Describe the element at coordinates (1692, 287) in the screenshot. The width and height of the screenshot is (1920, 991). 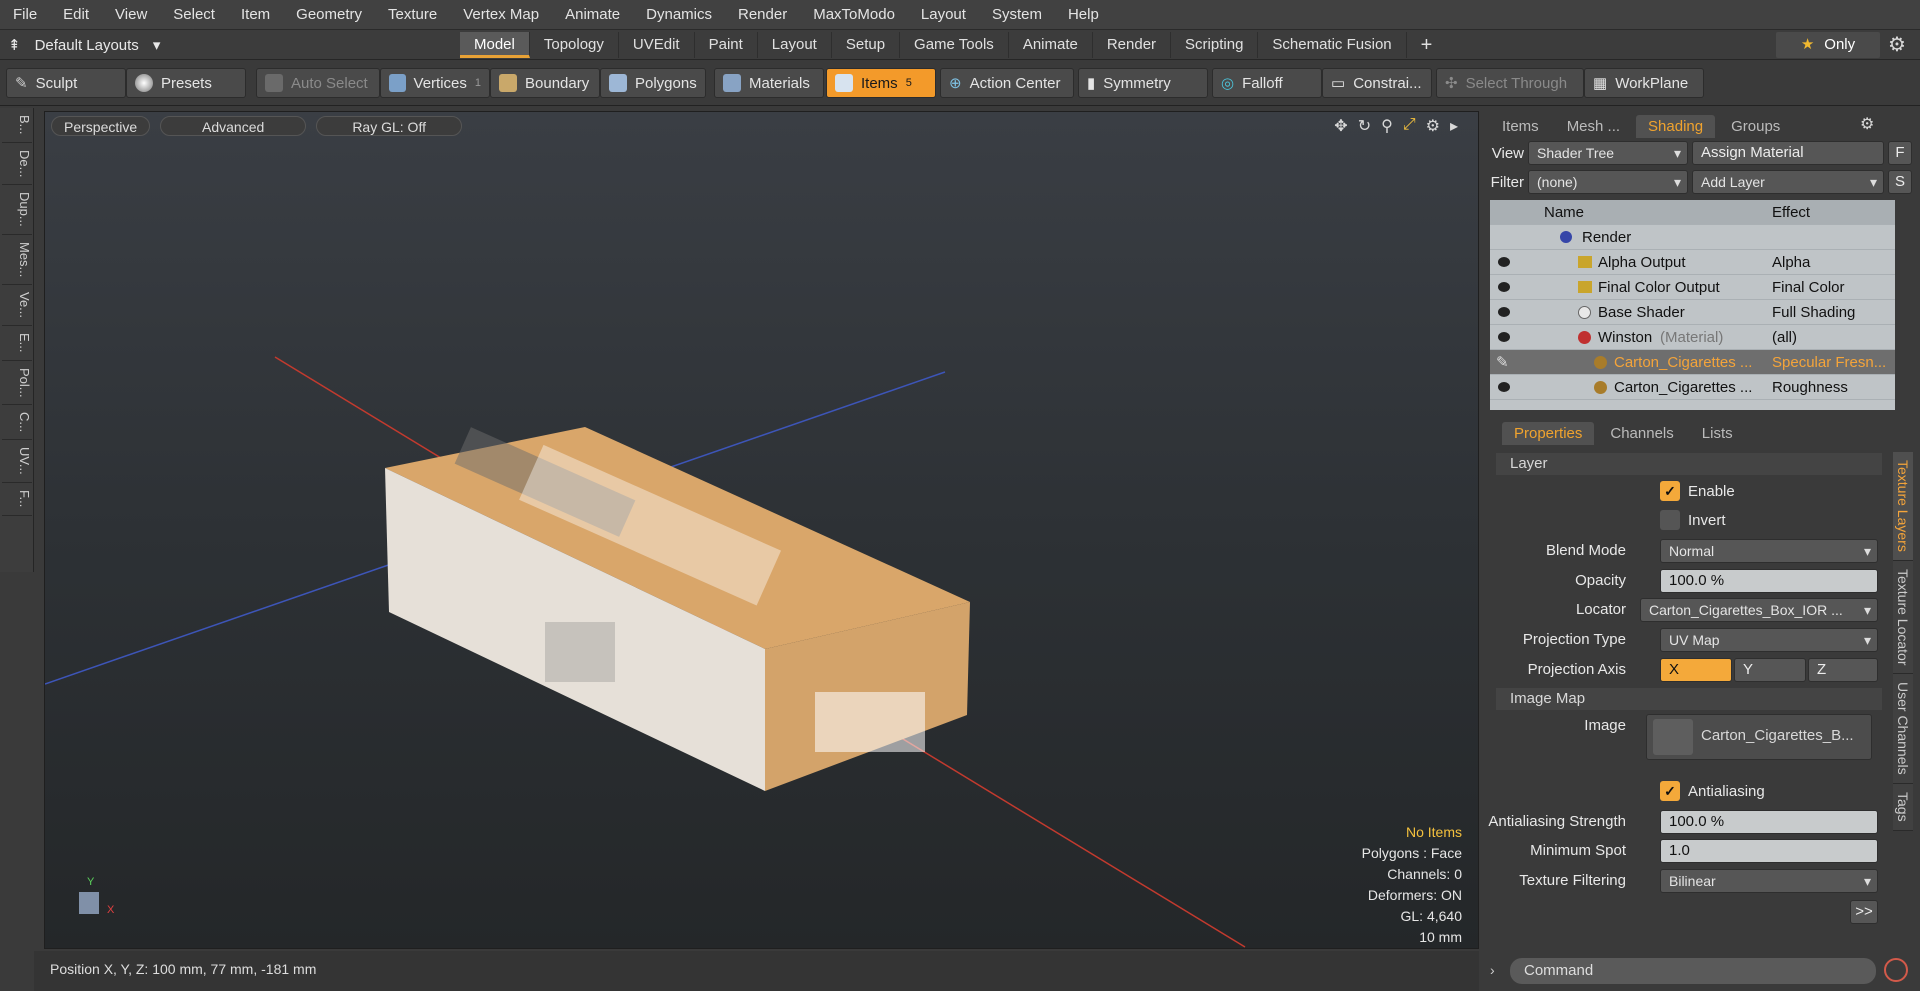
I see `tree-row: Final Color Output Final Color` at that location.